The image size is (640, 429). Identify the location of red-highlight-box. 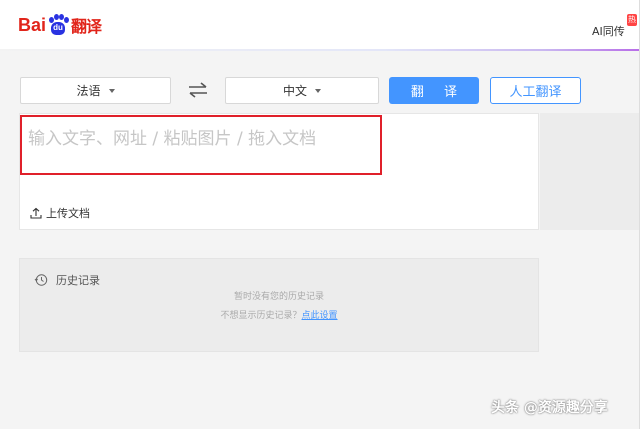
(201, 145).